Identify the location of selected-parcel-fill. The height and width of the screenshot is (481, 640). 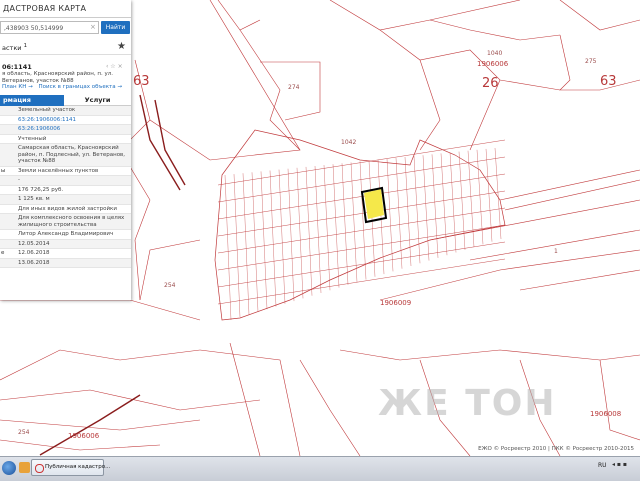
(374, 204).